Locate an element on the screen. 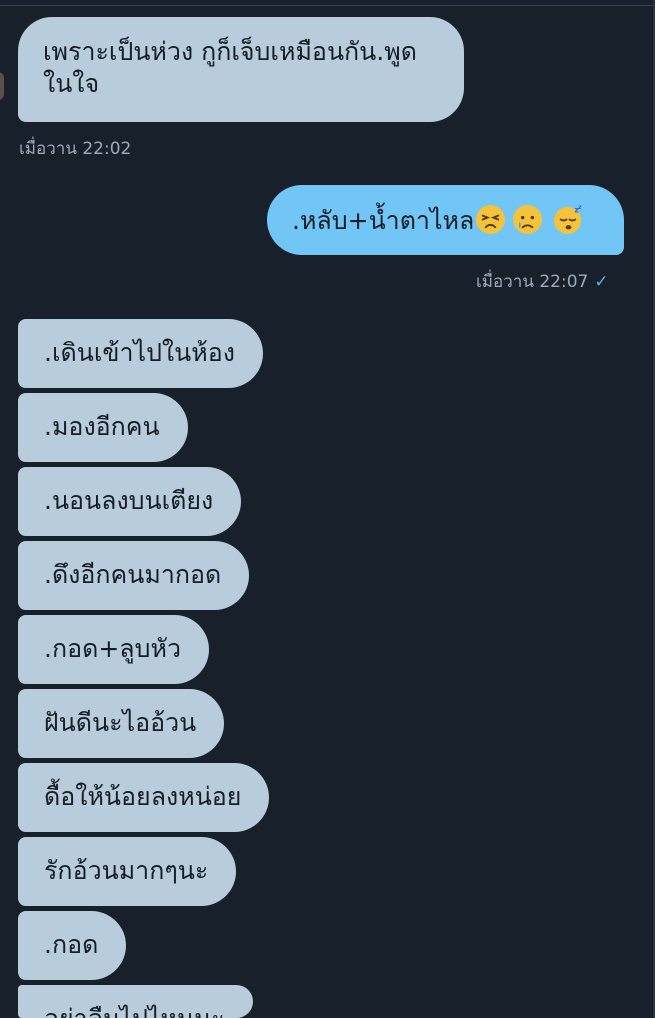 The image size is (655, 1018). message-bubble-incoming: .ดึงอีกคนมากอด is located at coordinates (134, 575).